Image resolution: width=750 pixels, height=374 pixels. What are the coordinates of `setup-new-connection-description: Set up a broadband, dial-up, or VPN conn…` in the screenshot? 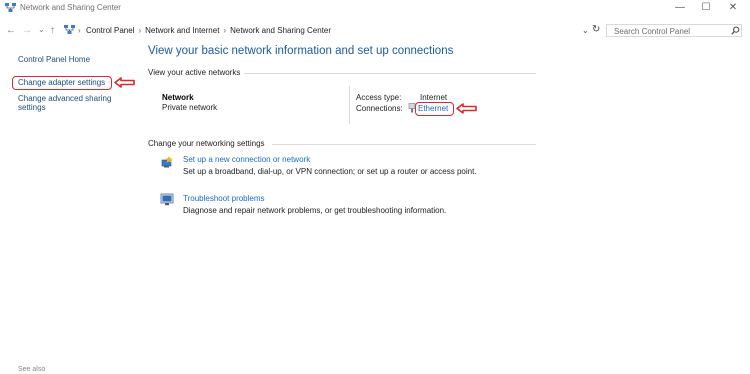 It's located at (330, 171).